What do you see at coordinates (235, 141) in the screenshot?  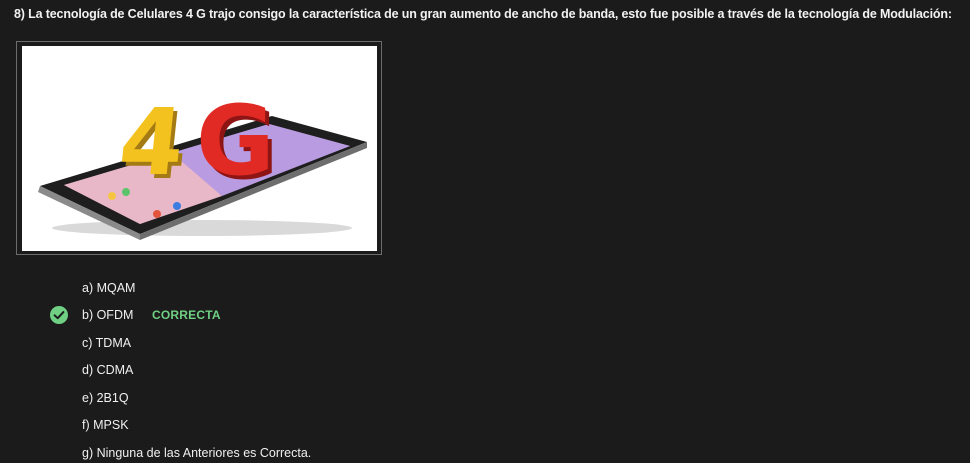 I see `svg-text: G` at bounding box center [235, 141].